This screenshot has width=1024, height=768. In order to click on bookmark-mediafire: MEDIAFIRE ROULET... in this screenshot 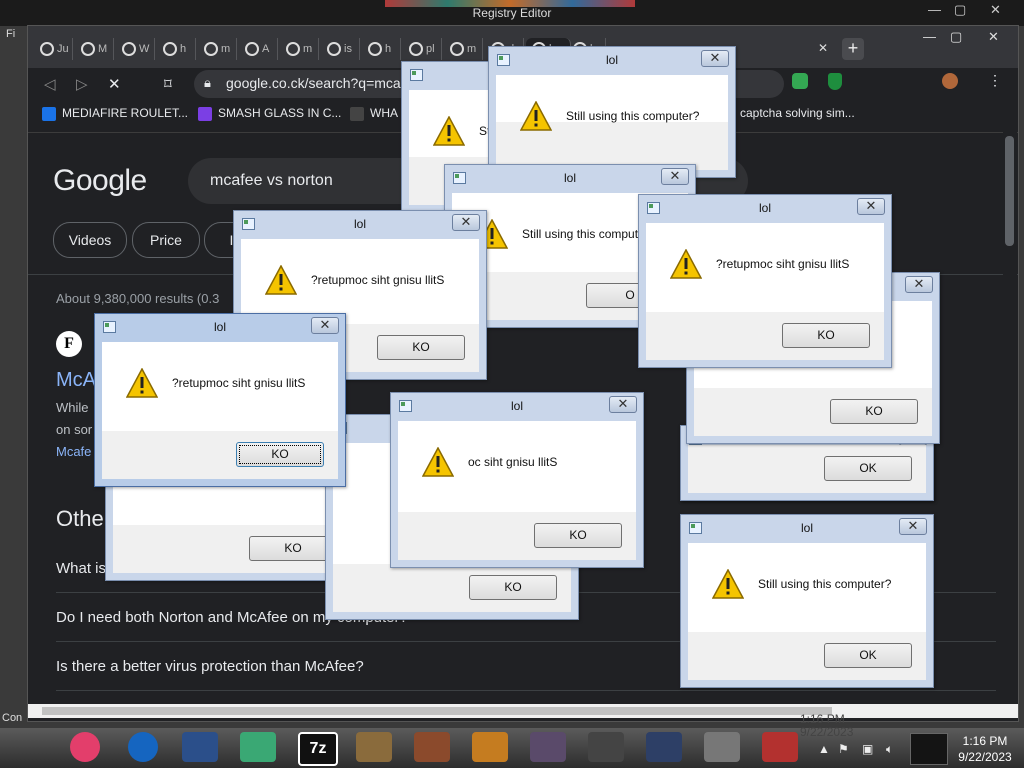, I will do `click(115, 113)`.